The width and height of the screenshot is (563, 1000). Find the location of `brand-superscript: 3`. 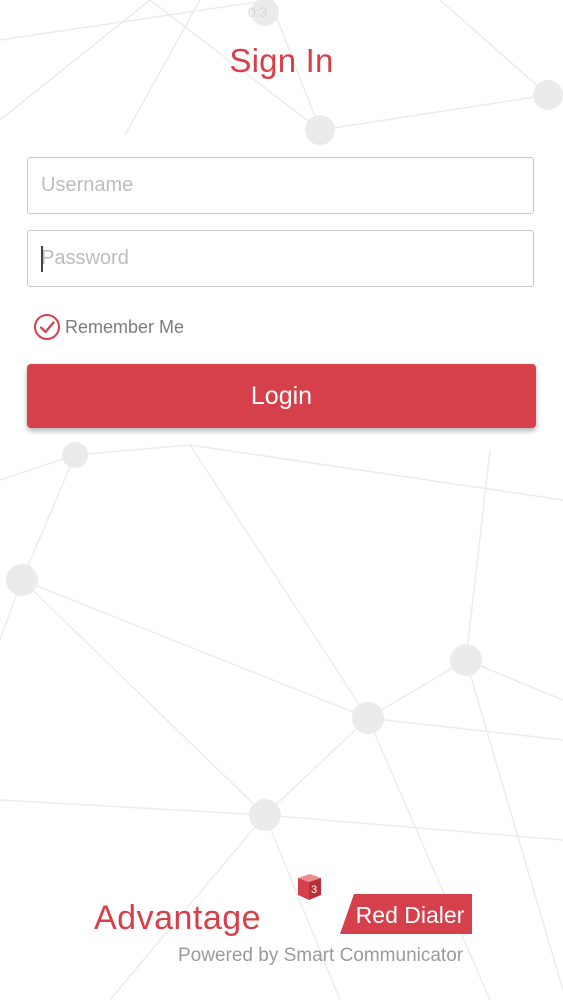

brand-superscript: 3 is located at coordinates (314, 890).